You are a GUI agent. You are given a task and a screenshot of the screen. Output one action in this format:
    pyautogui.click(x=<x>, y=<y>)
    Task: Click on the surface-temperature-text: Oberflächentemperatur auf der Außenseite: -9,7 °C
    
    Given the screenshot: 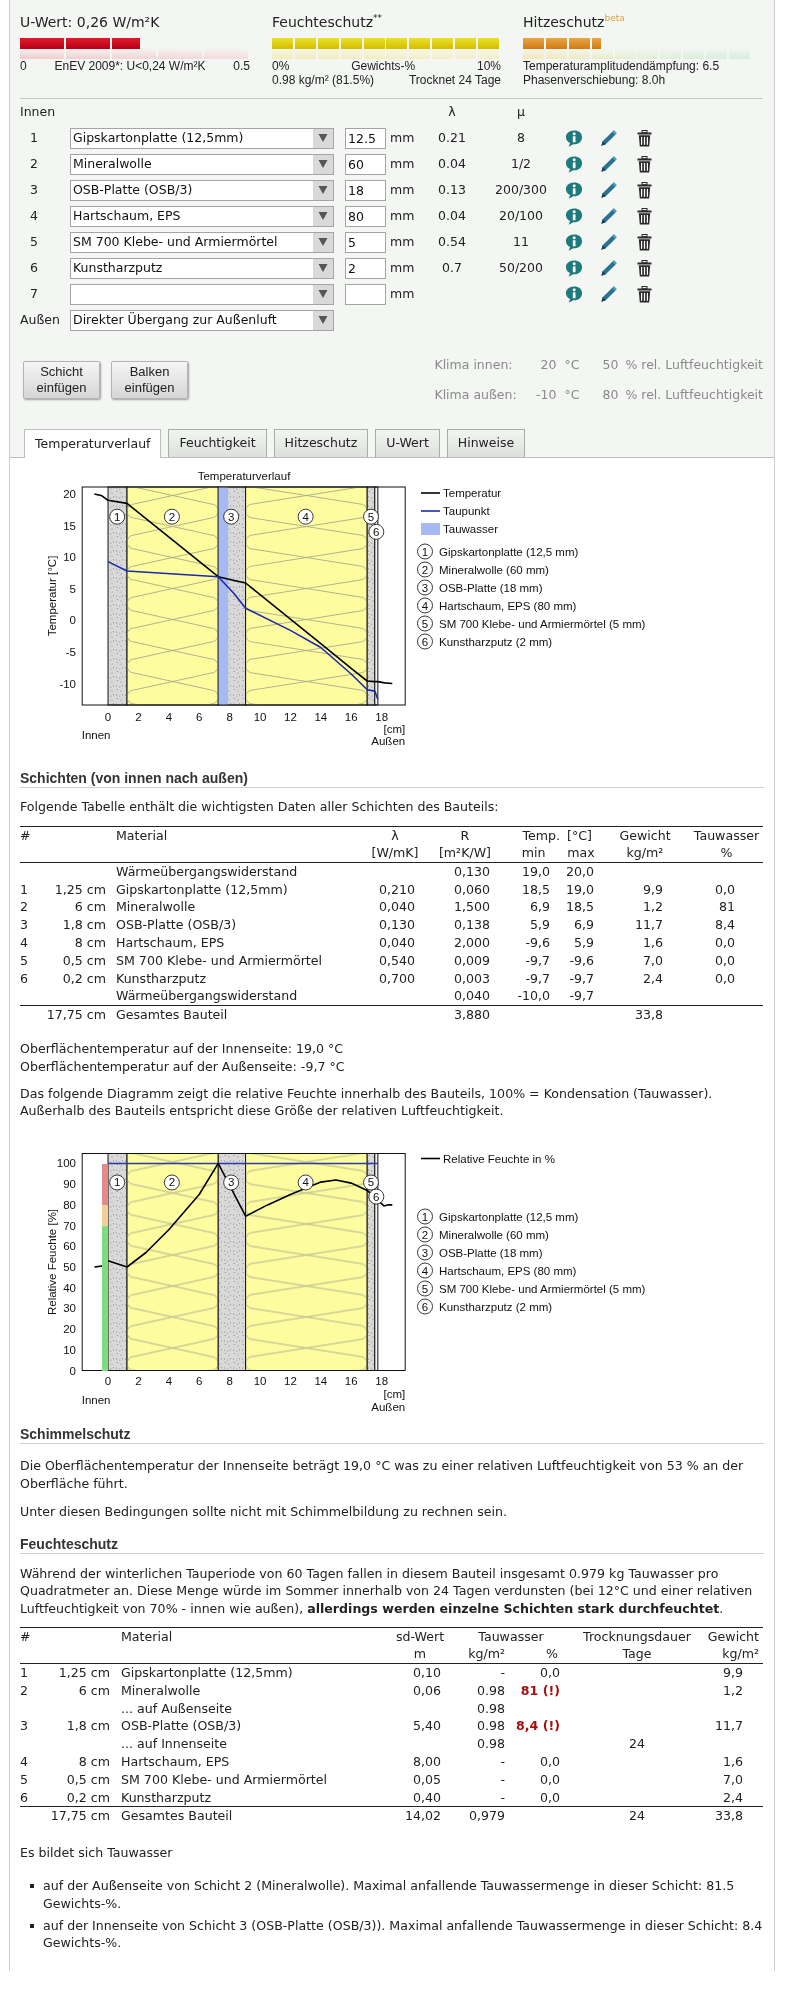 What is the action you would take?
    pyautogui.click(x=183, y=1066)
    